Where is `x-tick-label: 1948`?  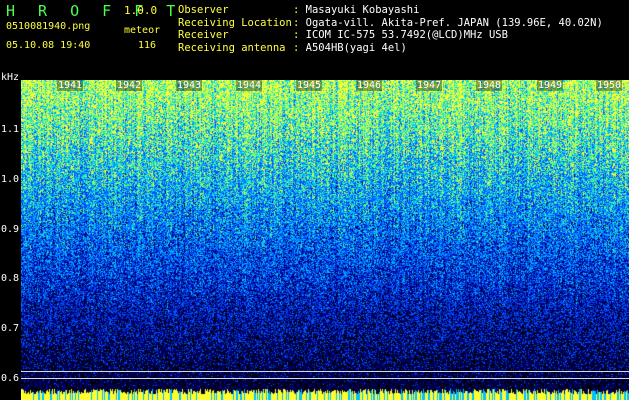
x-tick-label: 1948 is located at coordinates (489, 85).